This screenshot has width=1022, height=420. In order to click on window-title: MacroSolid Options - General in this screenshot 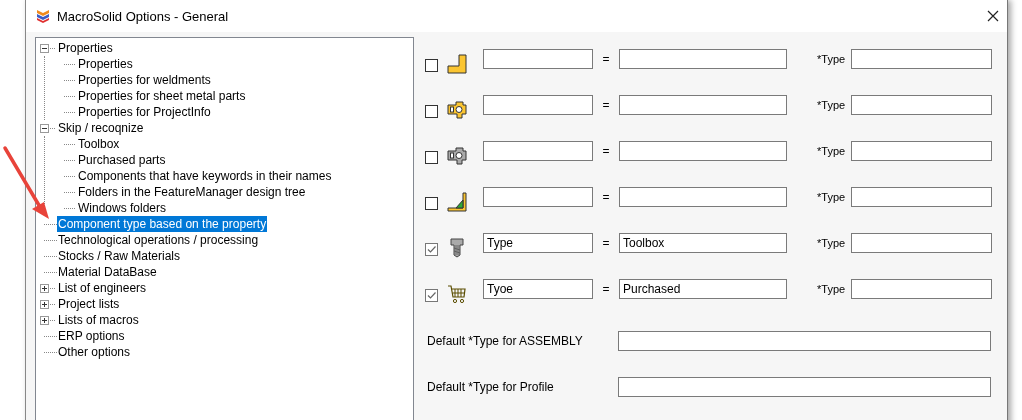, I will do `click(143, 16)`.